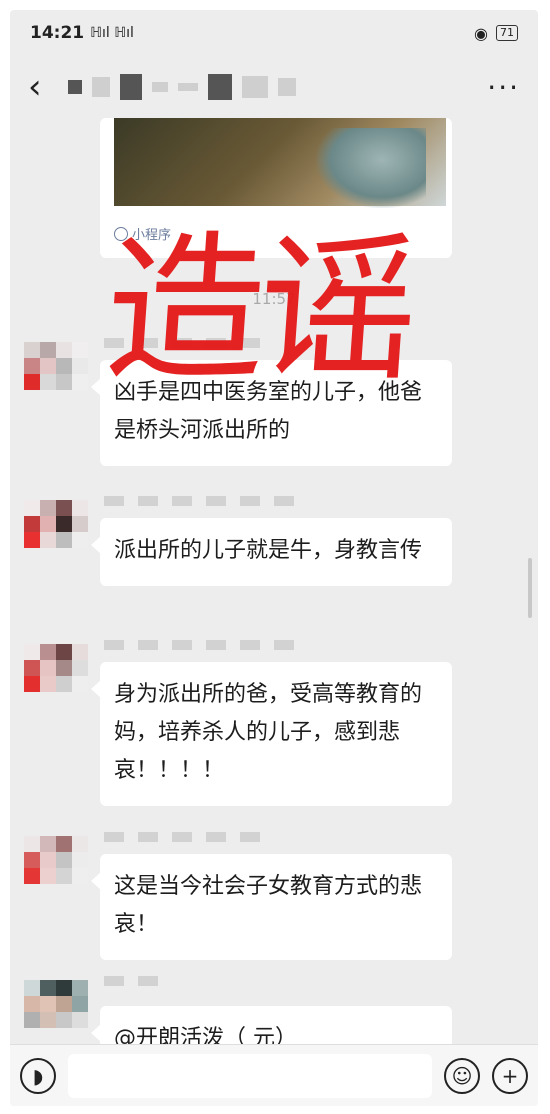 The image size is (550, 1114). What do you see at coordinates (481, 33) in the screenshot?
I see `alarm-icon: ◉` at bounding box center [481, 33].